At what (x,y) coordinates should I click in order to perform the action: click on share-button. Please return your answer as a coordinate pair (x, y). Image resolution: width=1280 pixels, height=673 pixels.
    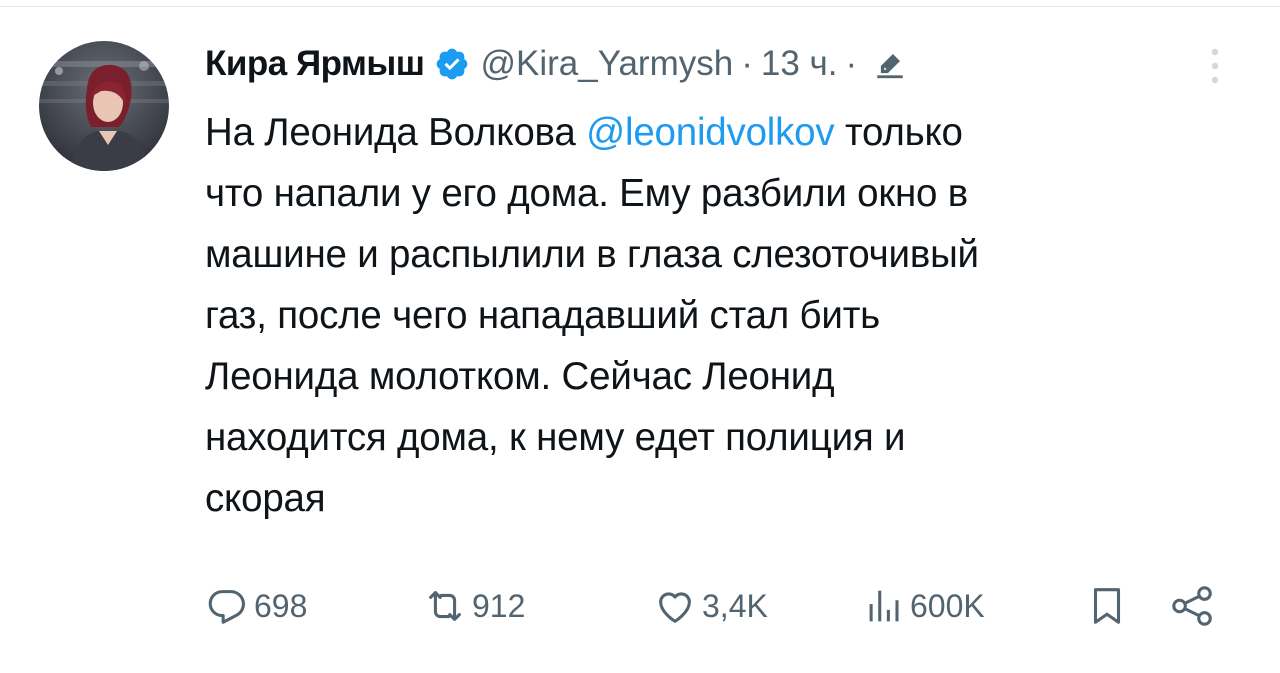
    Looking at the image, I should click on (1193, 606).